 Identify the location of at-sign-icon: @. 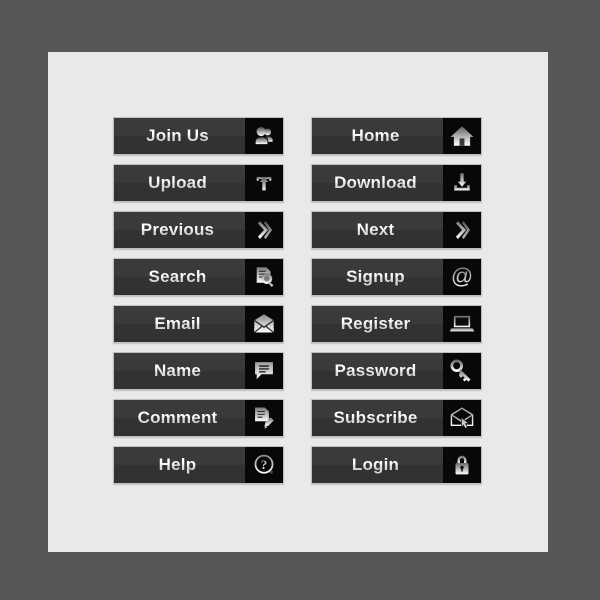
(462, 277).